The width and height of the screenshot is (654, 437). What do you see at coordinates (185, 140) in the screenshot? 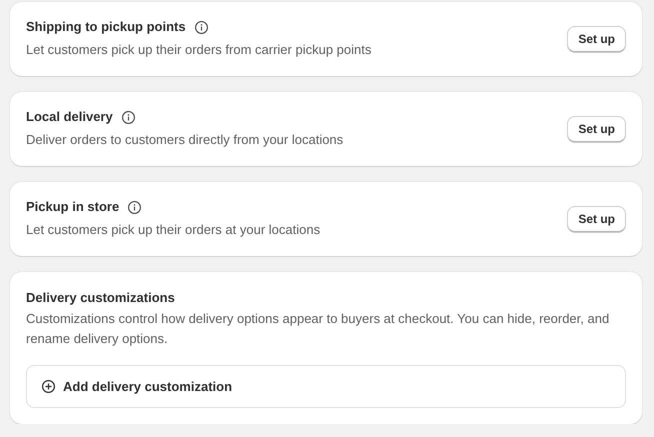
I see `section-description: Deliver orders to customers directly from your locations` at bounding box center [185, 140].